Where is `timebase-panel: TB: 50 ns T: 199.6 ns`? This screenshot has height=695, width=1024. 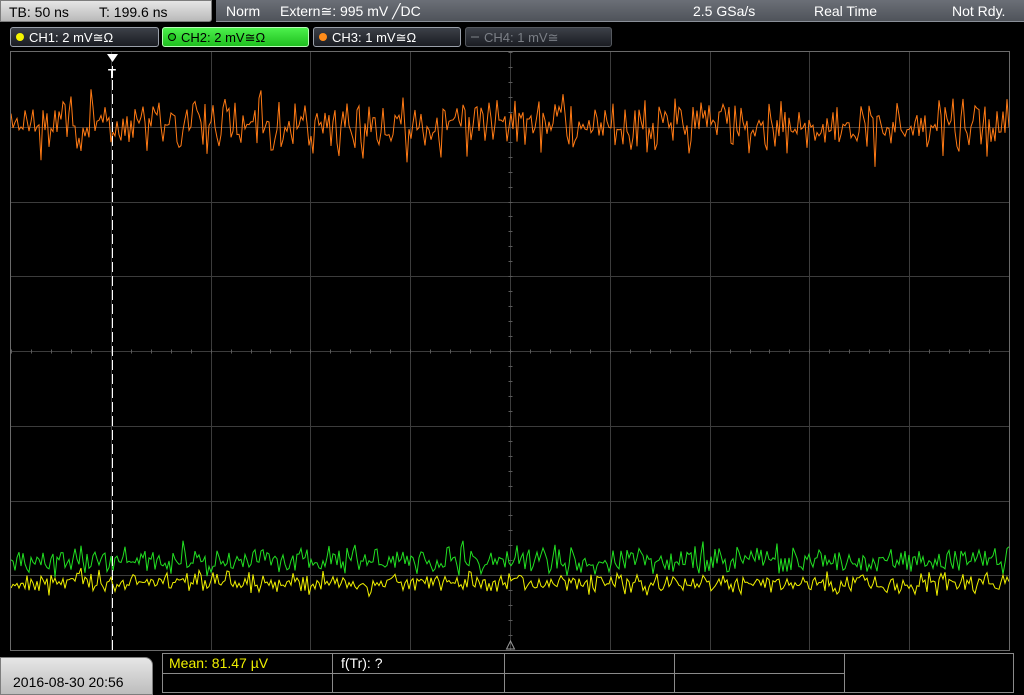 timebase-panel: TB: 50 ns T: 199.6 ns is located at coordinates (106, 11).